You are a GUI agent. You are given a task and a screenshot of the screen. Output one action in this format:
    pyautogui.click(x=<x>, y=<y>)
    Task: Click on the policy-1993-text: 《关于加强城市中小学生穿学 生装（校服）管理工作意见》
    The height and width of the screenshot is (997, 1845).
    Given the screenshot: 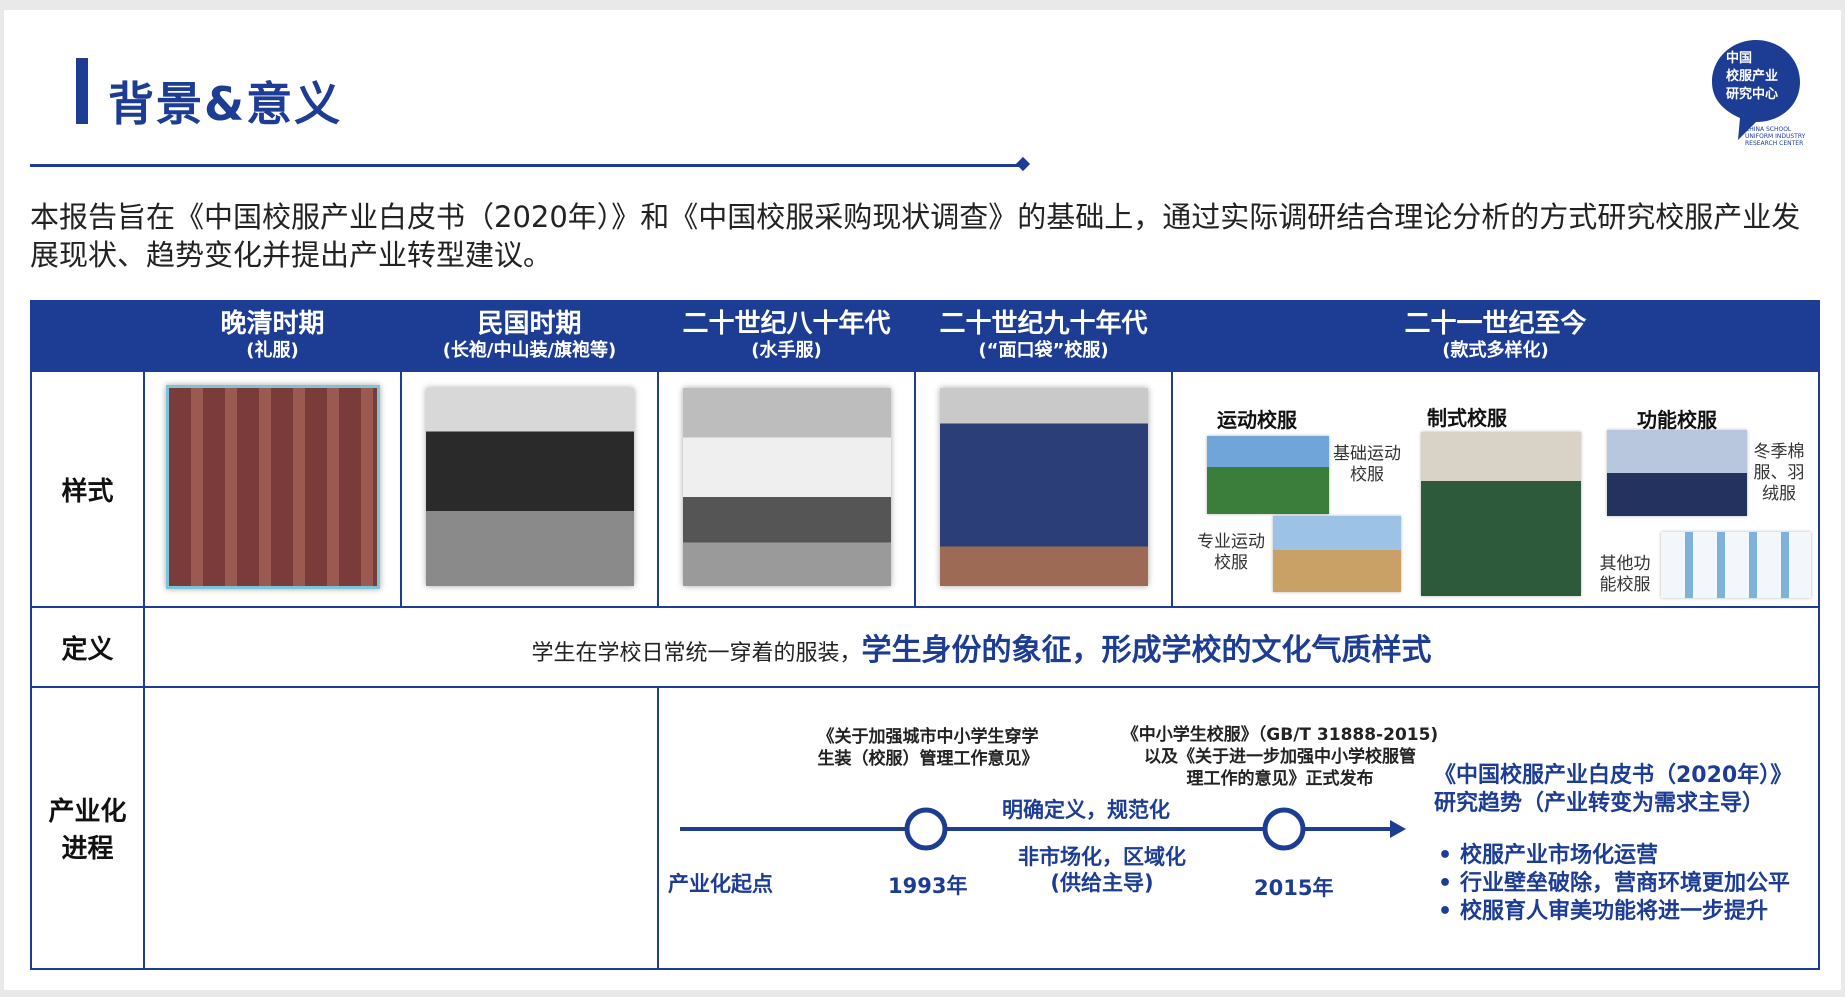 What is the action you would take?
    pyautogui.click(x=928, y=748)
    